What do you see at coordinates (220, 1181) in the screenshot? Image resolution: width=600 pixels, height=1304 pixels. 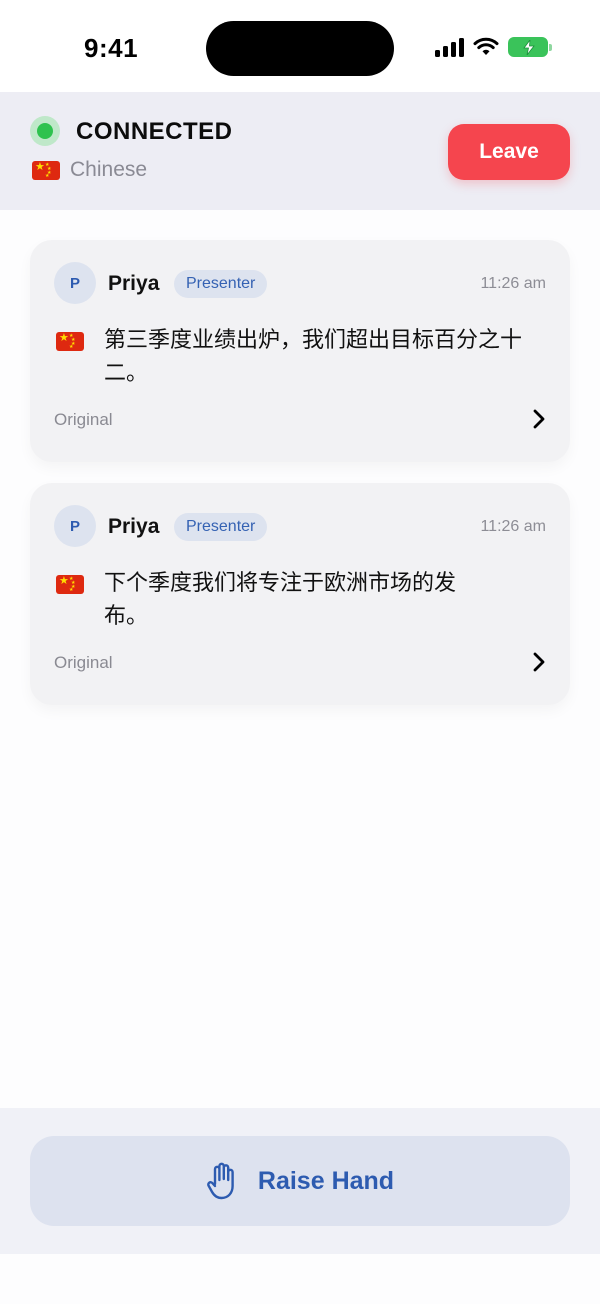 I see `raised-hand-icon` at bounding box center [220, 1181].